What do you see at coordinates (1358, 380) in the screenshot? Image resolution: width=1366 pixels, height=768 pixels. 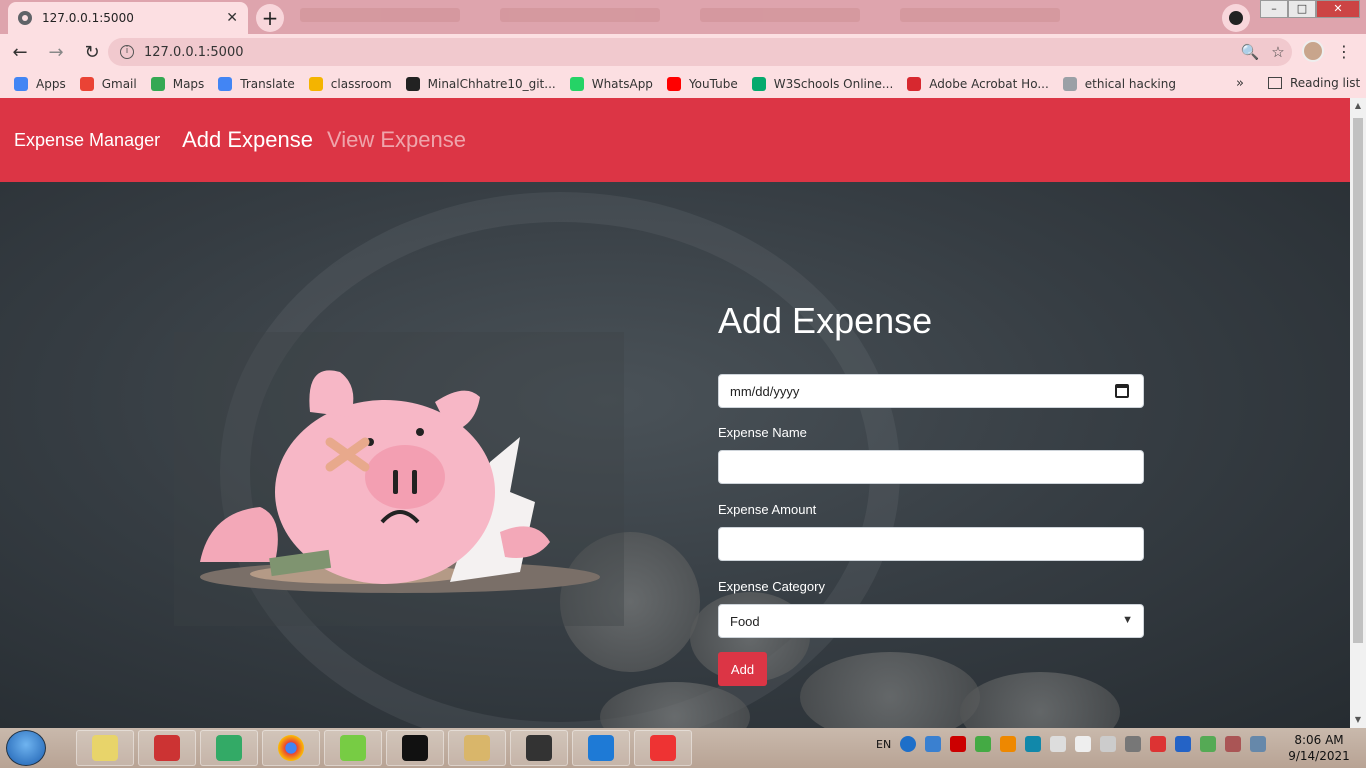 I see `scroll-thumb` at bounding box center [1358, 380].